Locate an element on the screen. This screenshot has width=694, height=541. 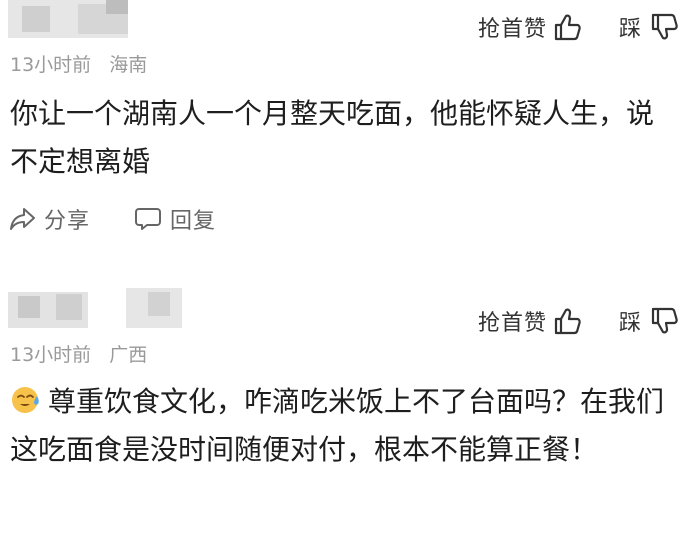
share-button: 分享 is located at coordinates (49, 219).